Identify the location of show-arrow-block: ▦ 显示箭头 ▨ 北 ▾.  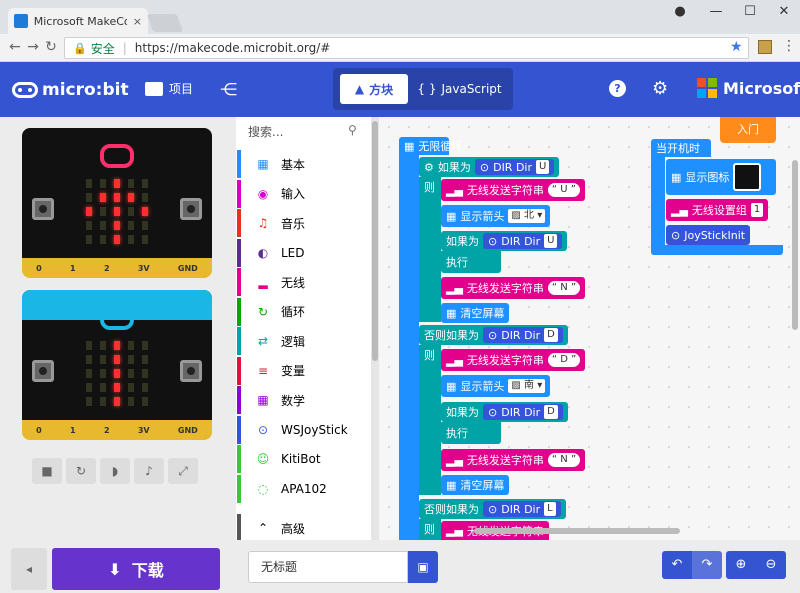
(496, 216).